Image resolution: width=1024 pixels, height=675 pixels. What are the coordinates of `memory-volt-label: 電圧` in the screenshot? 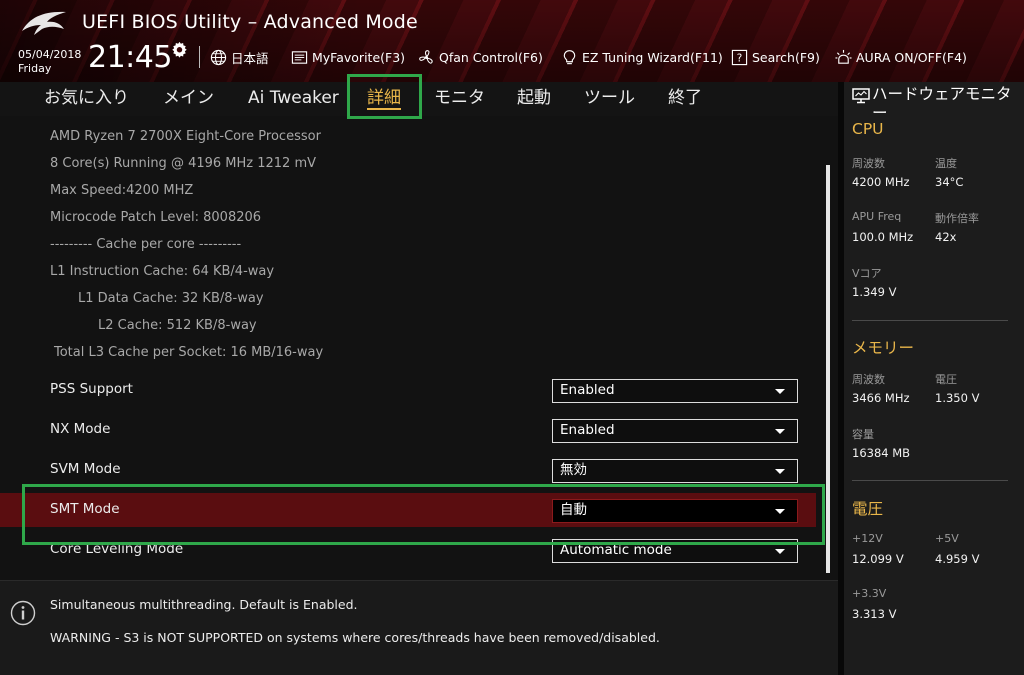 It's located at (946, 379).